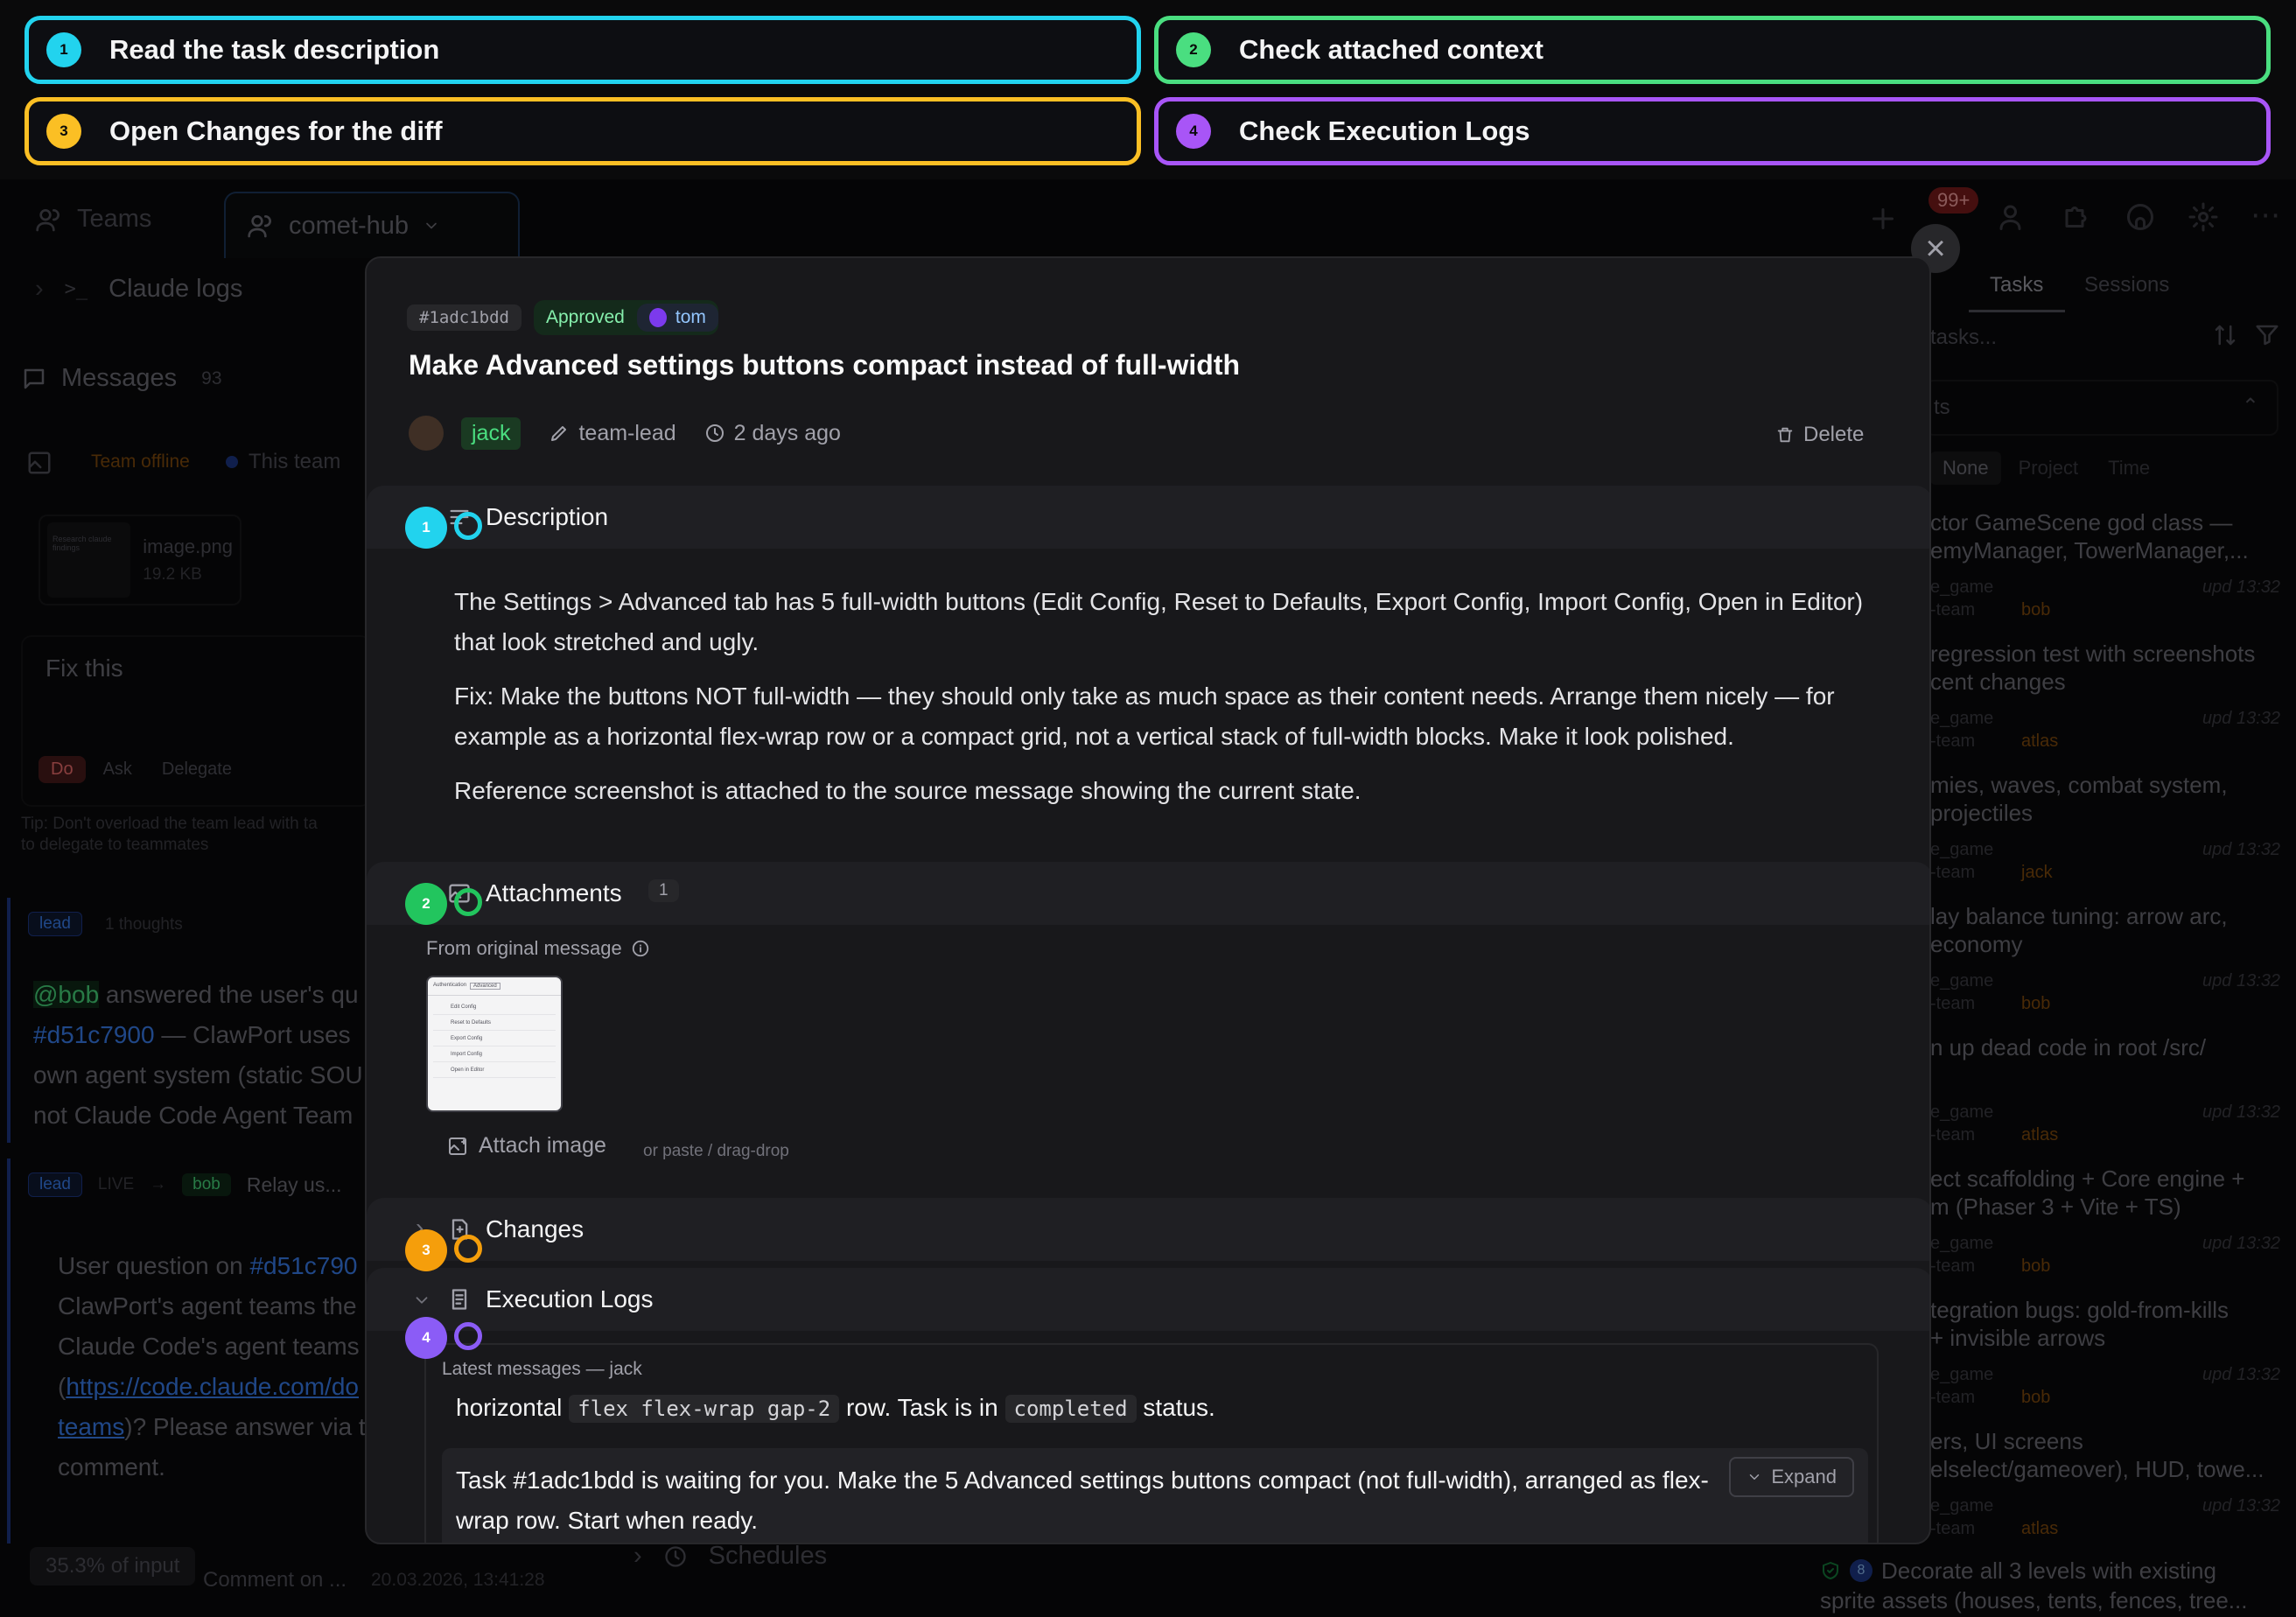 The width and height of the screenshot is (2296, 1617). Describe the element at coordinates (283, 462) in the screenshot. I see `this-team-indicator: This team` at that location.